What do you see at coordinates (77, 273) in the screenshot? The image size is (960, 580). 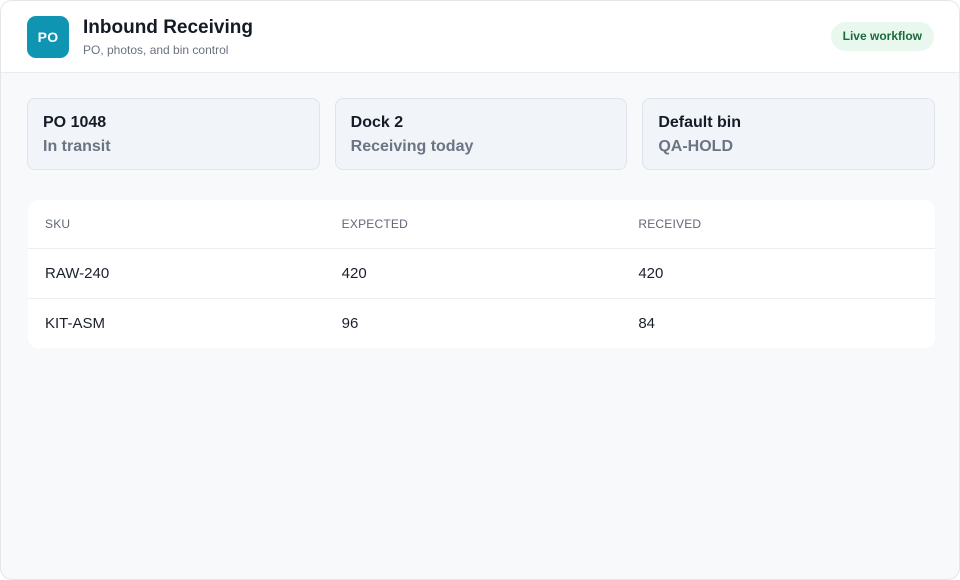 I see `sku-cell: RAW-240` at bounding box center [77, 273].